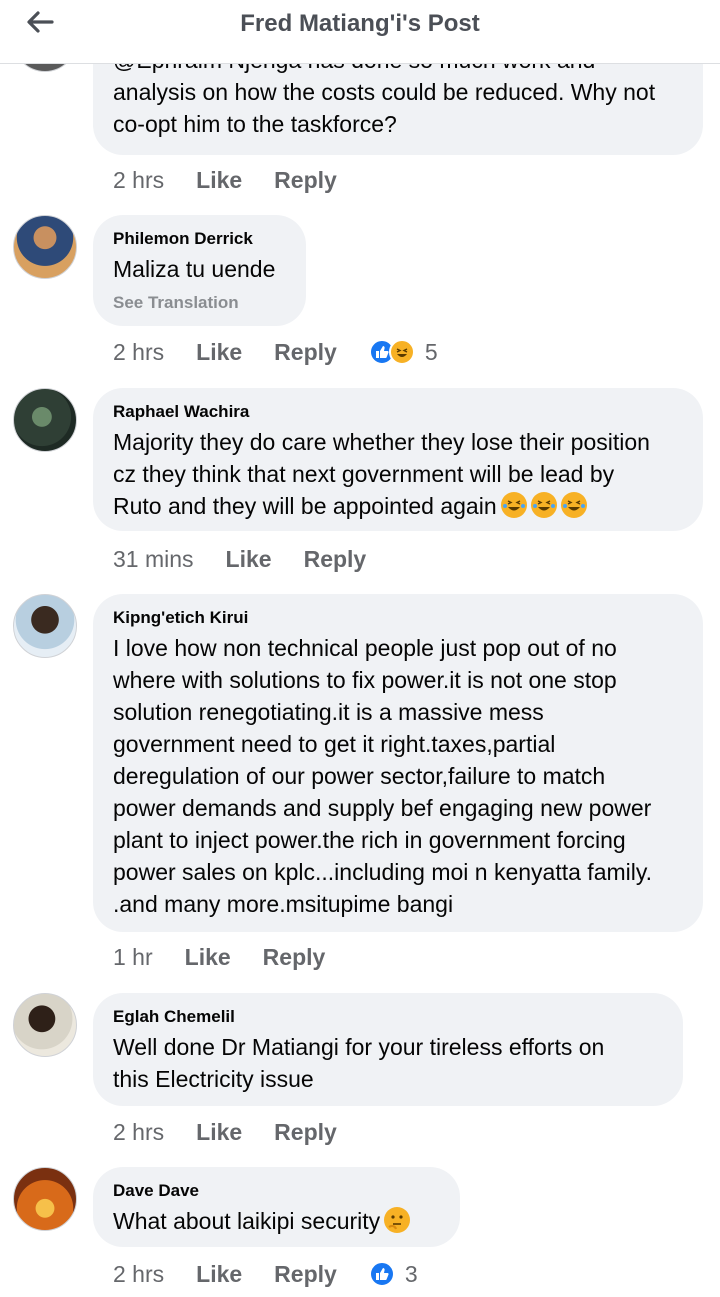 The image size is (720, 1297). I want to click on comment-author: Eglah Chemelil, so click(388, 1017).